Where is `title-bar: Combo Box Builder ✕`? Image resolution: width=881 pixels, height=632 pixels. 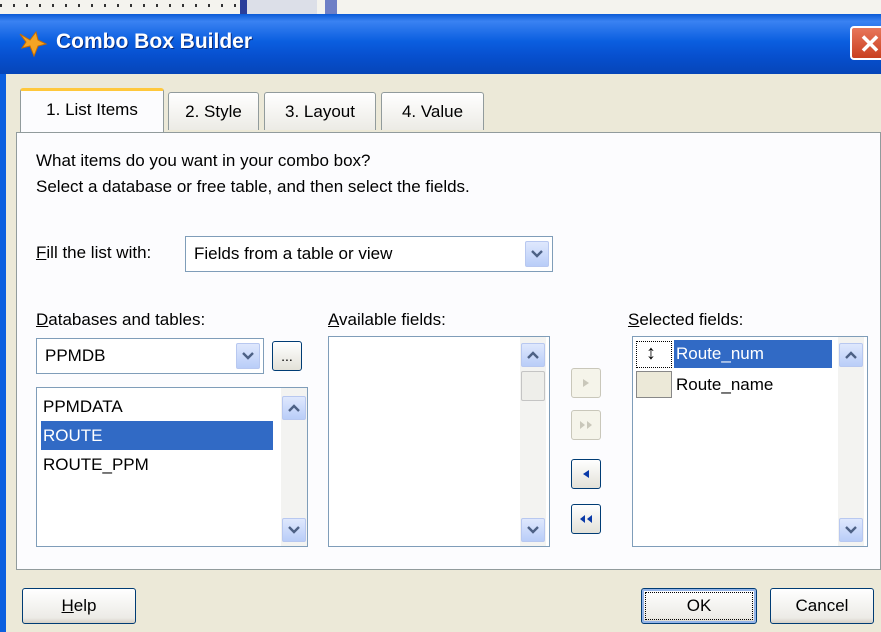
title-bar: Combo Box Builder ✕ is located at coordinates (440, 44).